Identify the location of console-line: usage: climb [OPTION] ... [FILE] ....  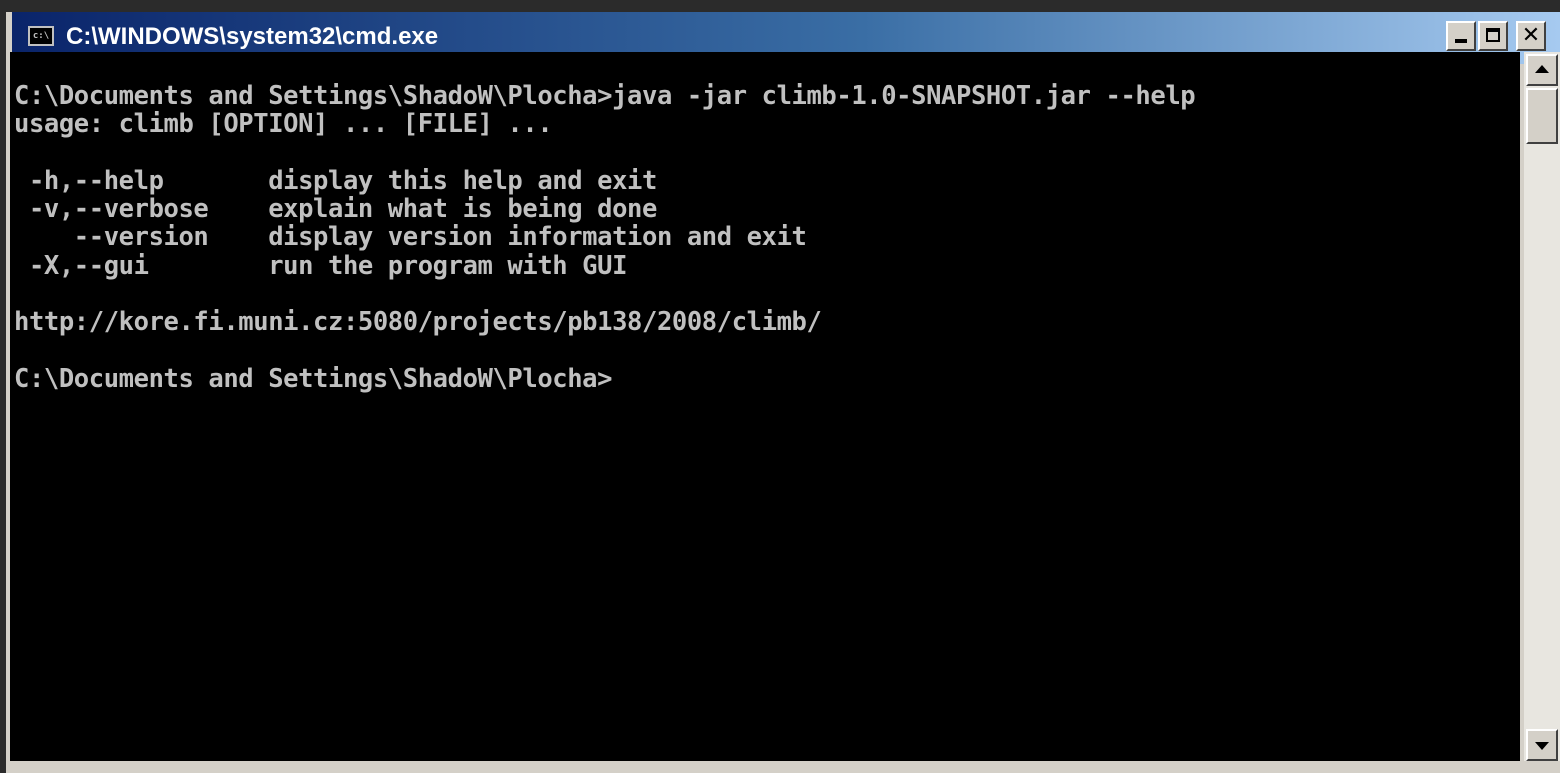
(283, 124).